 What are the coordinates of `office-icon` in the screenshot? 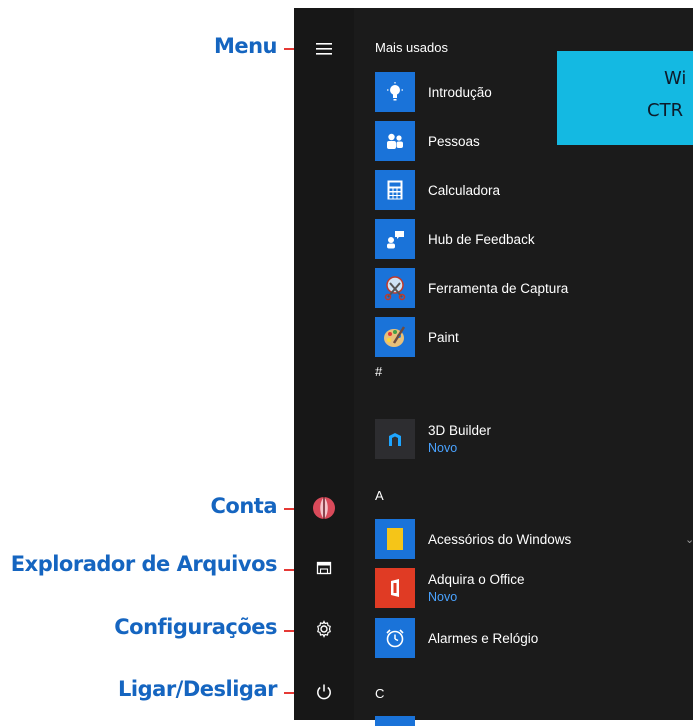 It's located at (395, 588).